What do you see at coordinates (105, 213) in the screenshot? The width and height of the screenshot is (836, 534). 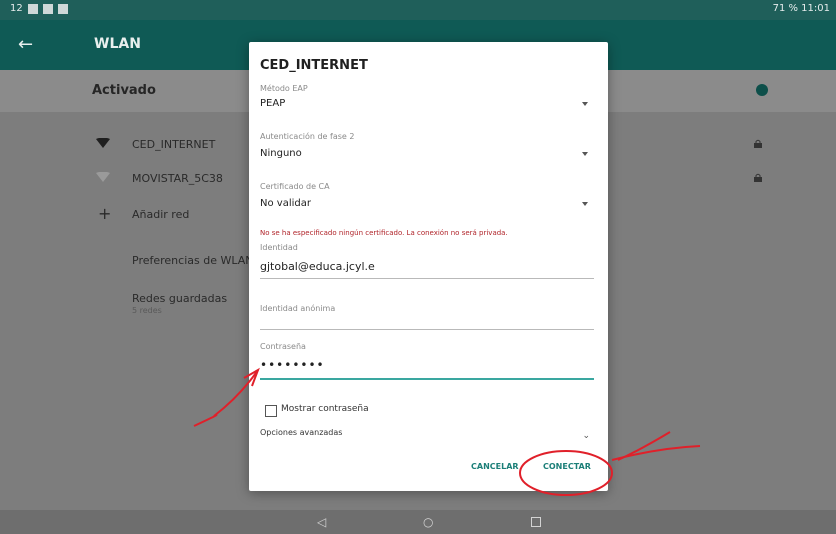 I see `plus-icon: +` at bounding box center [105, 213].